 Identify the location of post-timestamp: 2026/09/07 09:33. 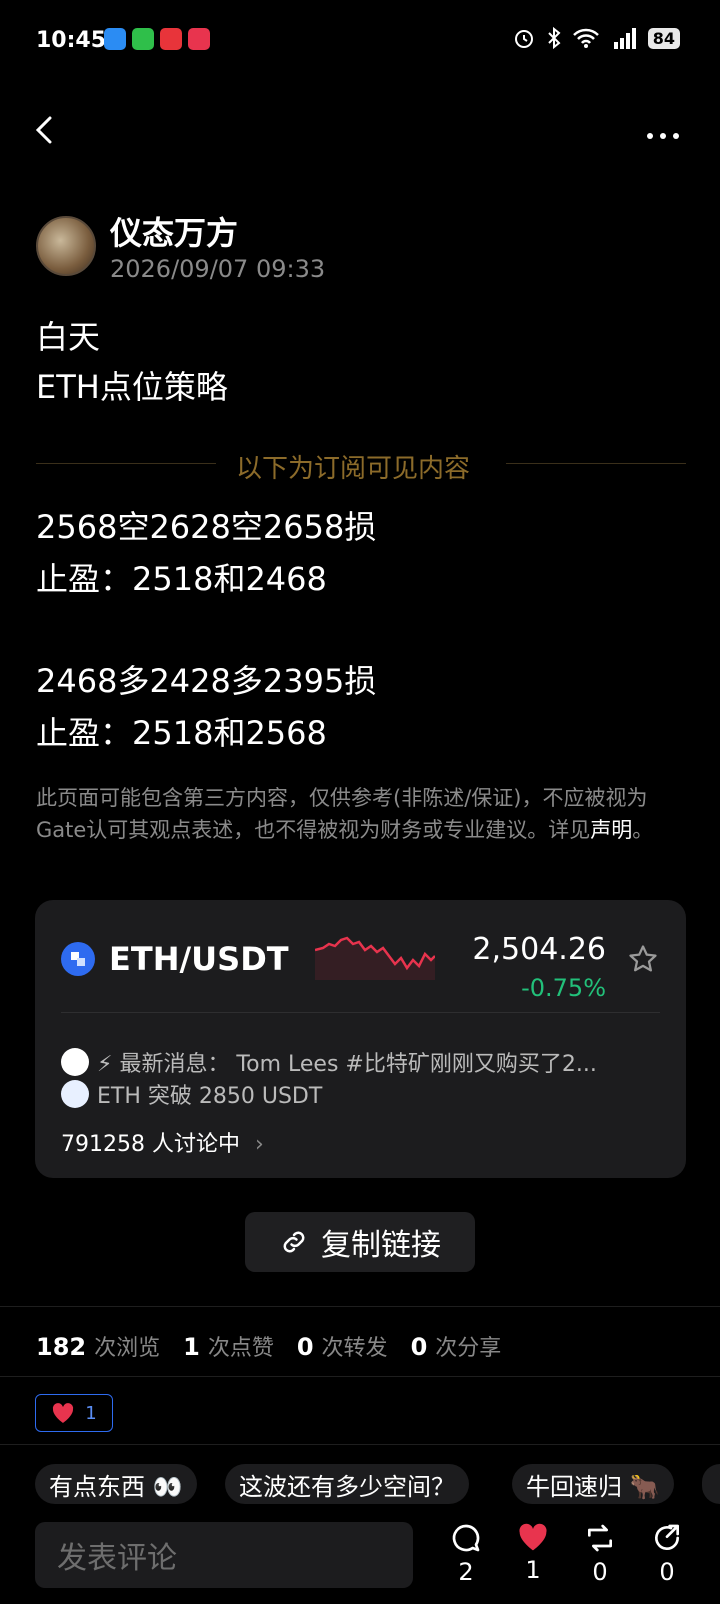
(218, 269).